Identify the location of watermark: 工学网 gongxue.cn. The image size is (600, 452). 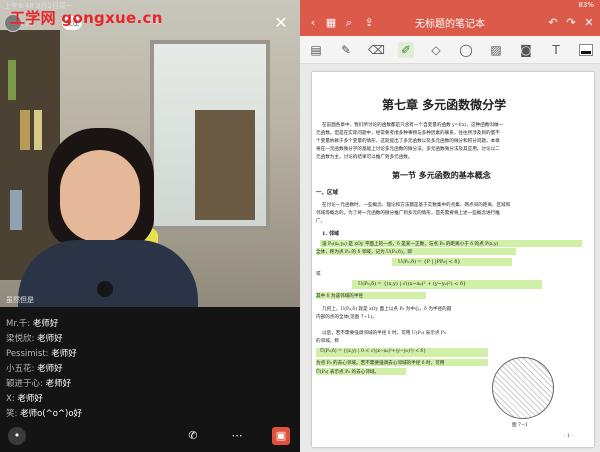
(86, 18).